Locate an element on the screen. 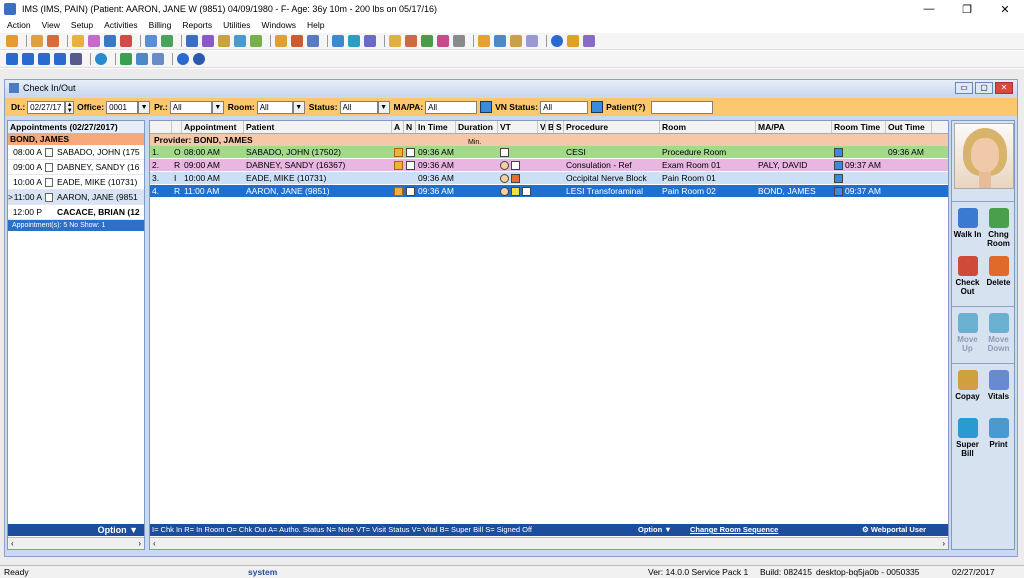  menu-windows: Windows is located at coordinates (279, 25).